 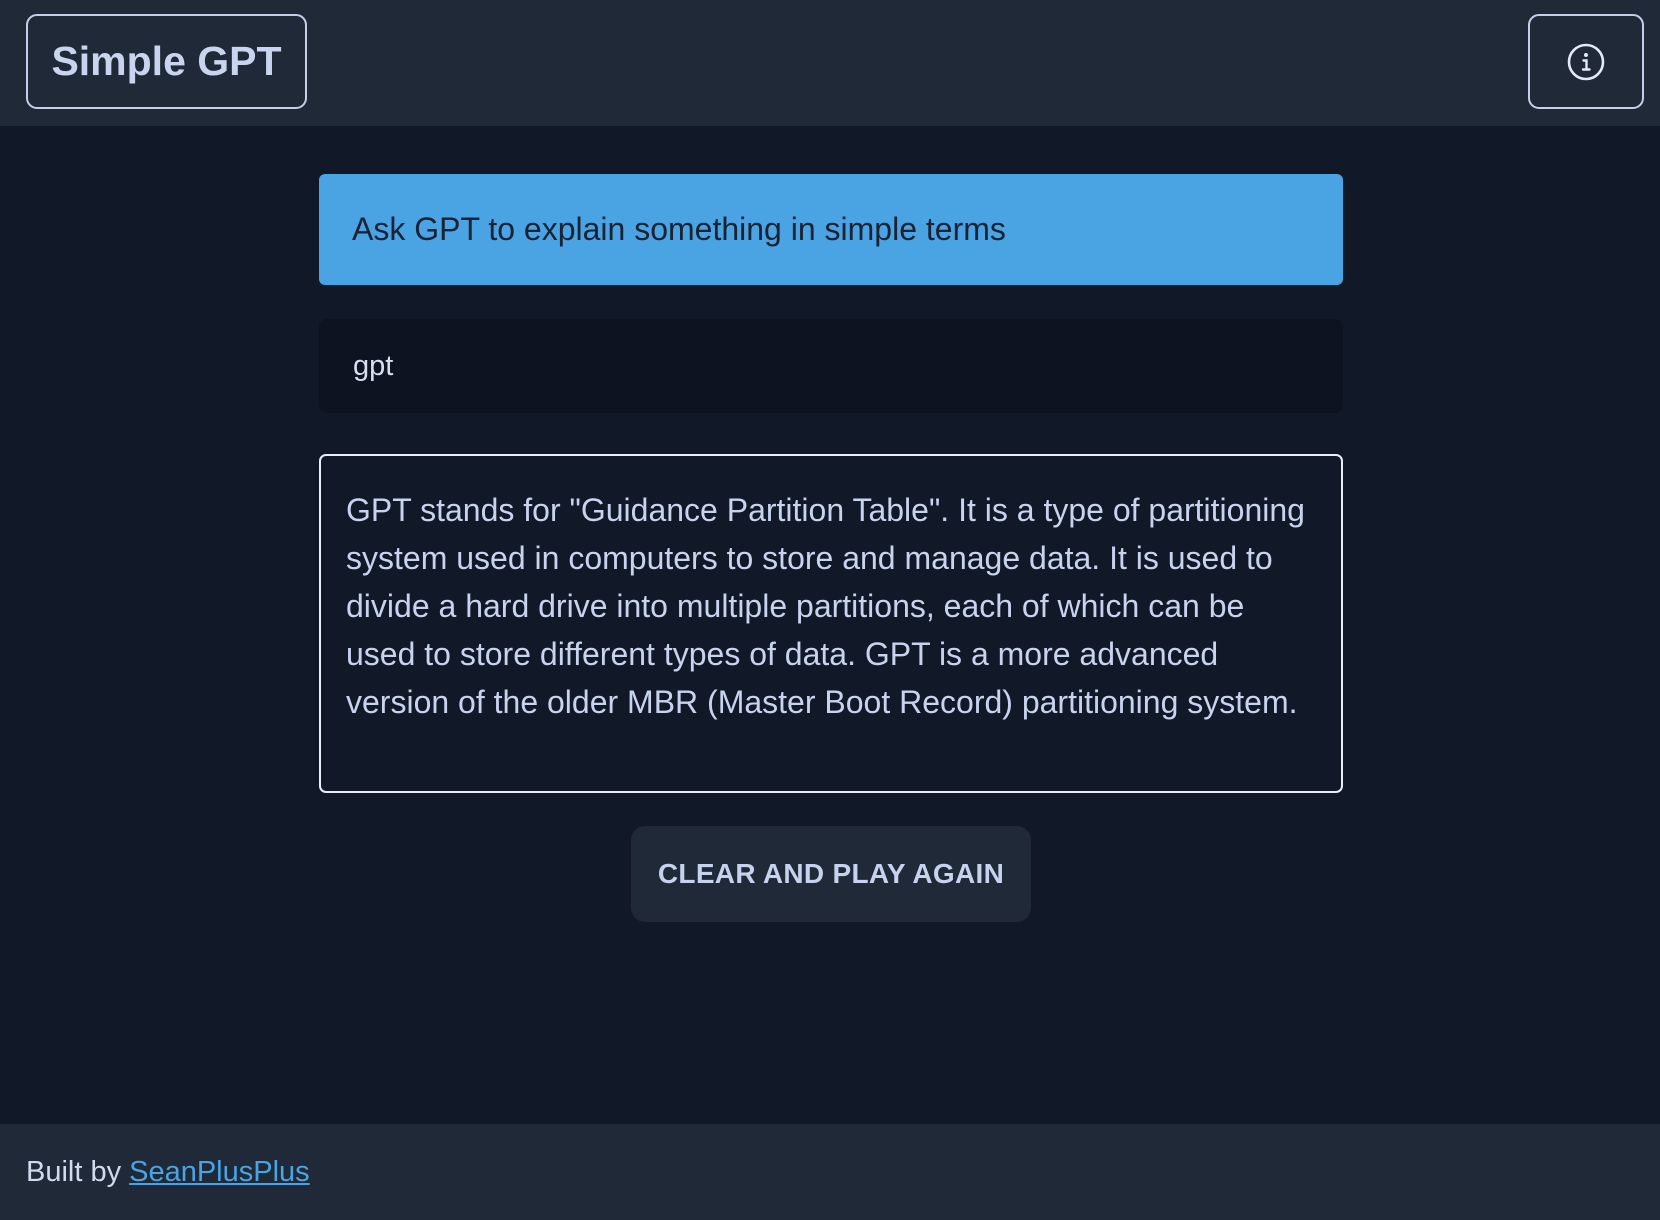 What do you see at coordinates (830, 63) in the screenshot?
I see `app-header: Simple GPT` at bounding box center [830, 63].